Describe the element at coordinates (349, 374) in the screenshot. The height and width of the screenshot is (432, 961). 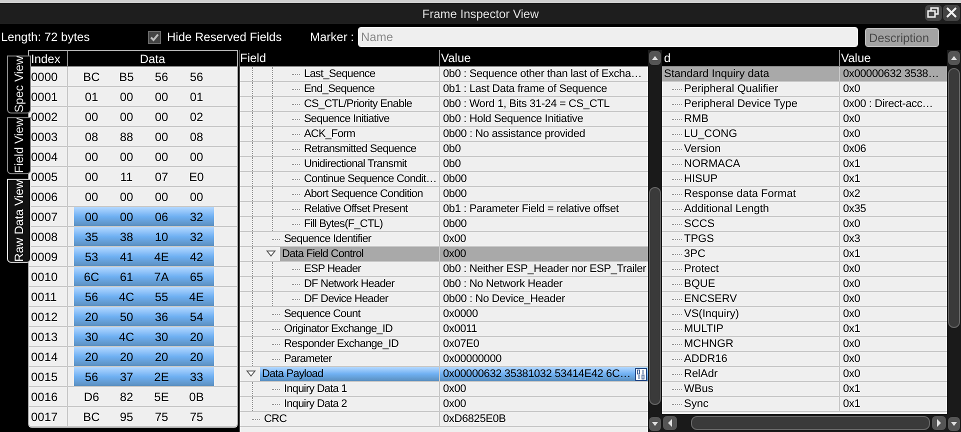
I see `field-name: Data Payload` at that location.